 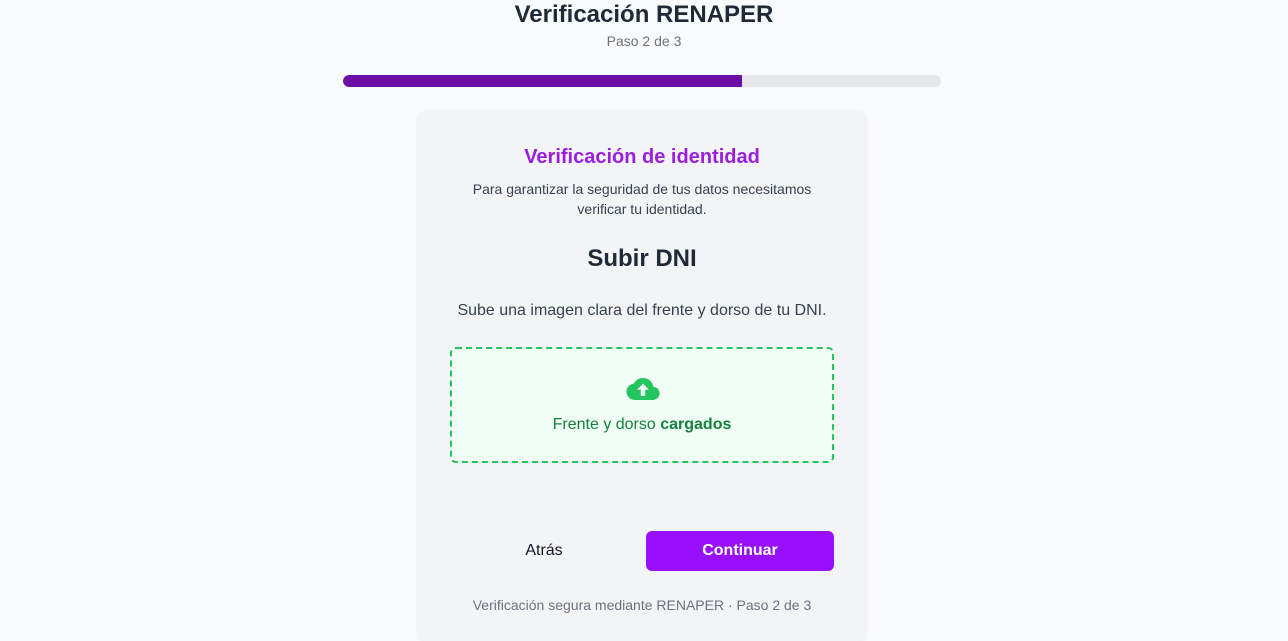 I want to click on upload-status-text: Frente y dorso cargados, so click(x=642, y=425).